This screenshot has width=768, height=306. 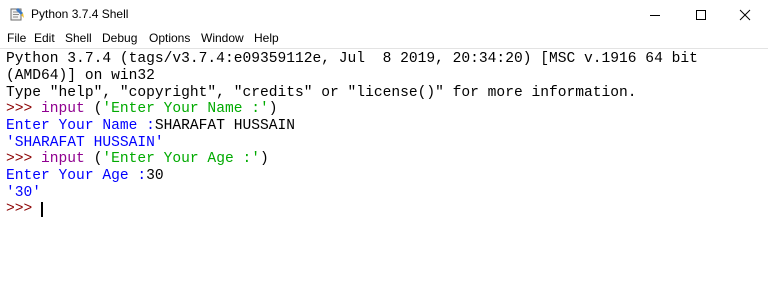 I want to click on banner-line-2: (AMD64)] on win32, so click(x=80, y=76).